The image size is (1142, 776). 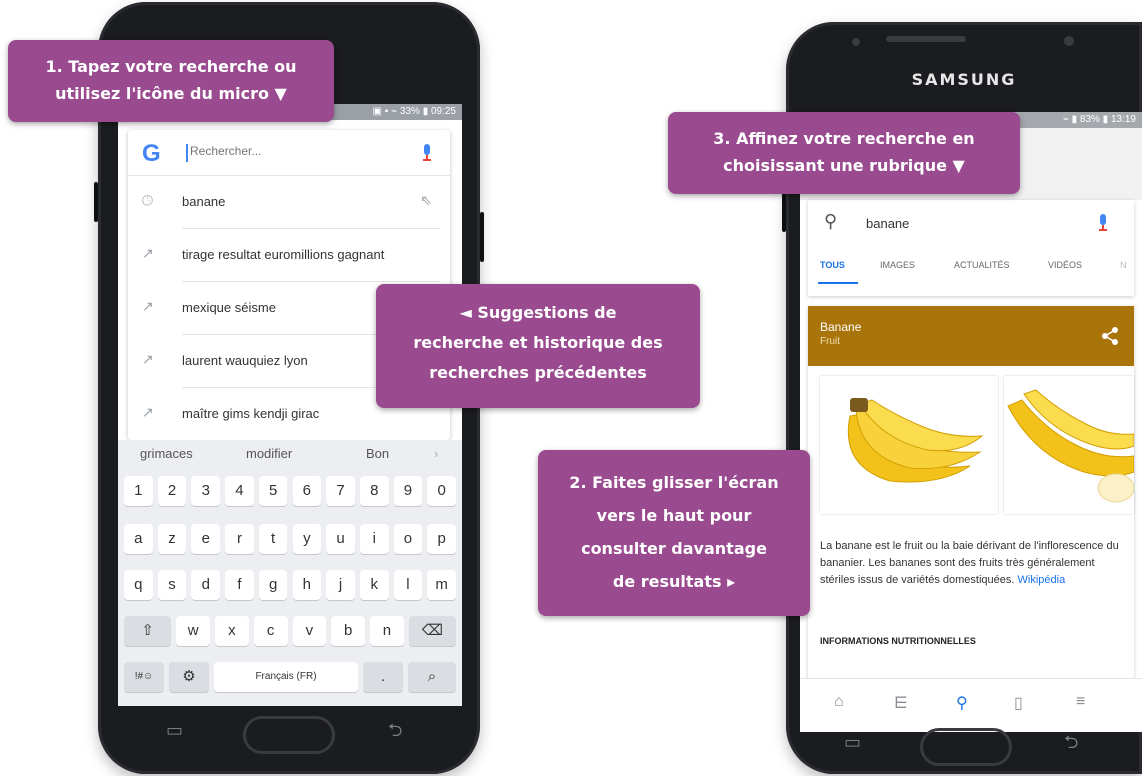 I want to click on keyboard-key: s, so click(x=172, y=585).